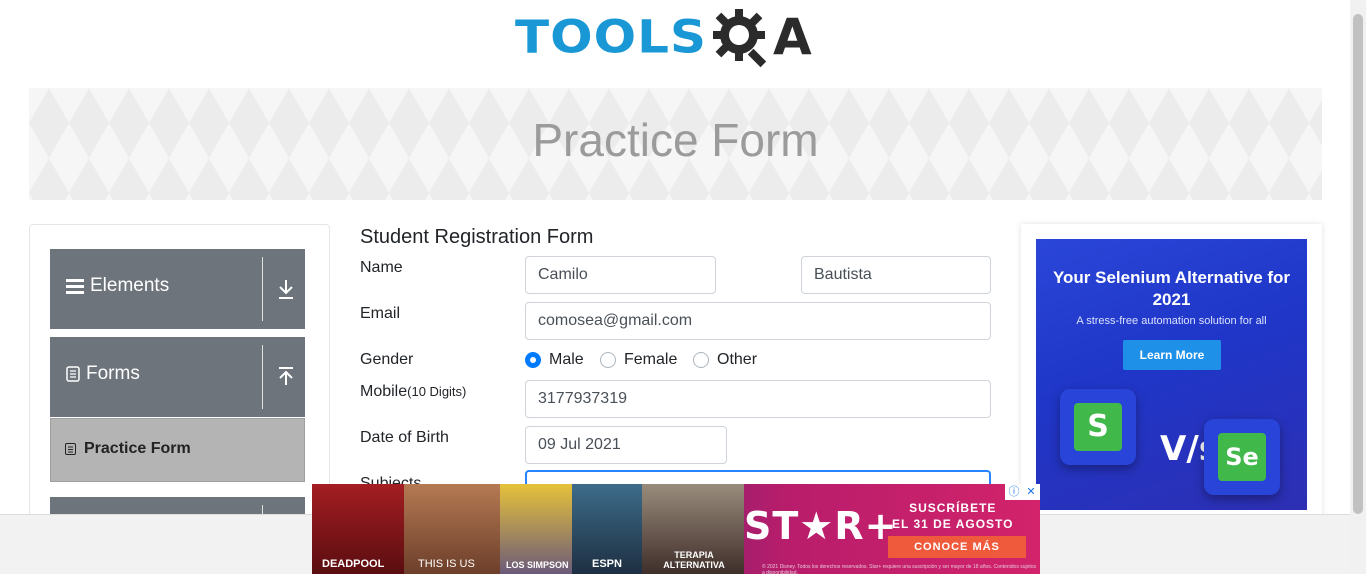 The width and height of the screenshot is (1366, 574). What do you see at coordinates (380, 313) in the screenshot?
I see `email-label: Email` at bounding box center [380, 313].